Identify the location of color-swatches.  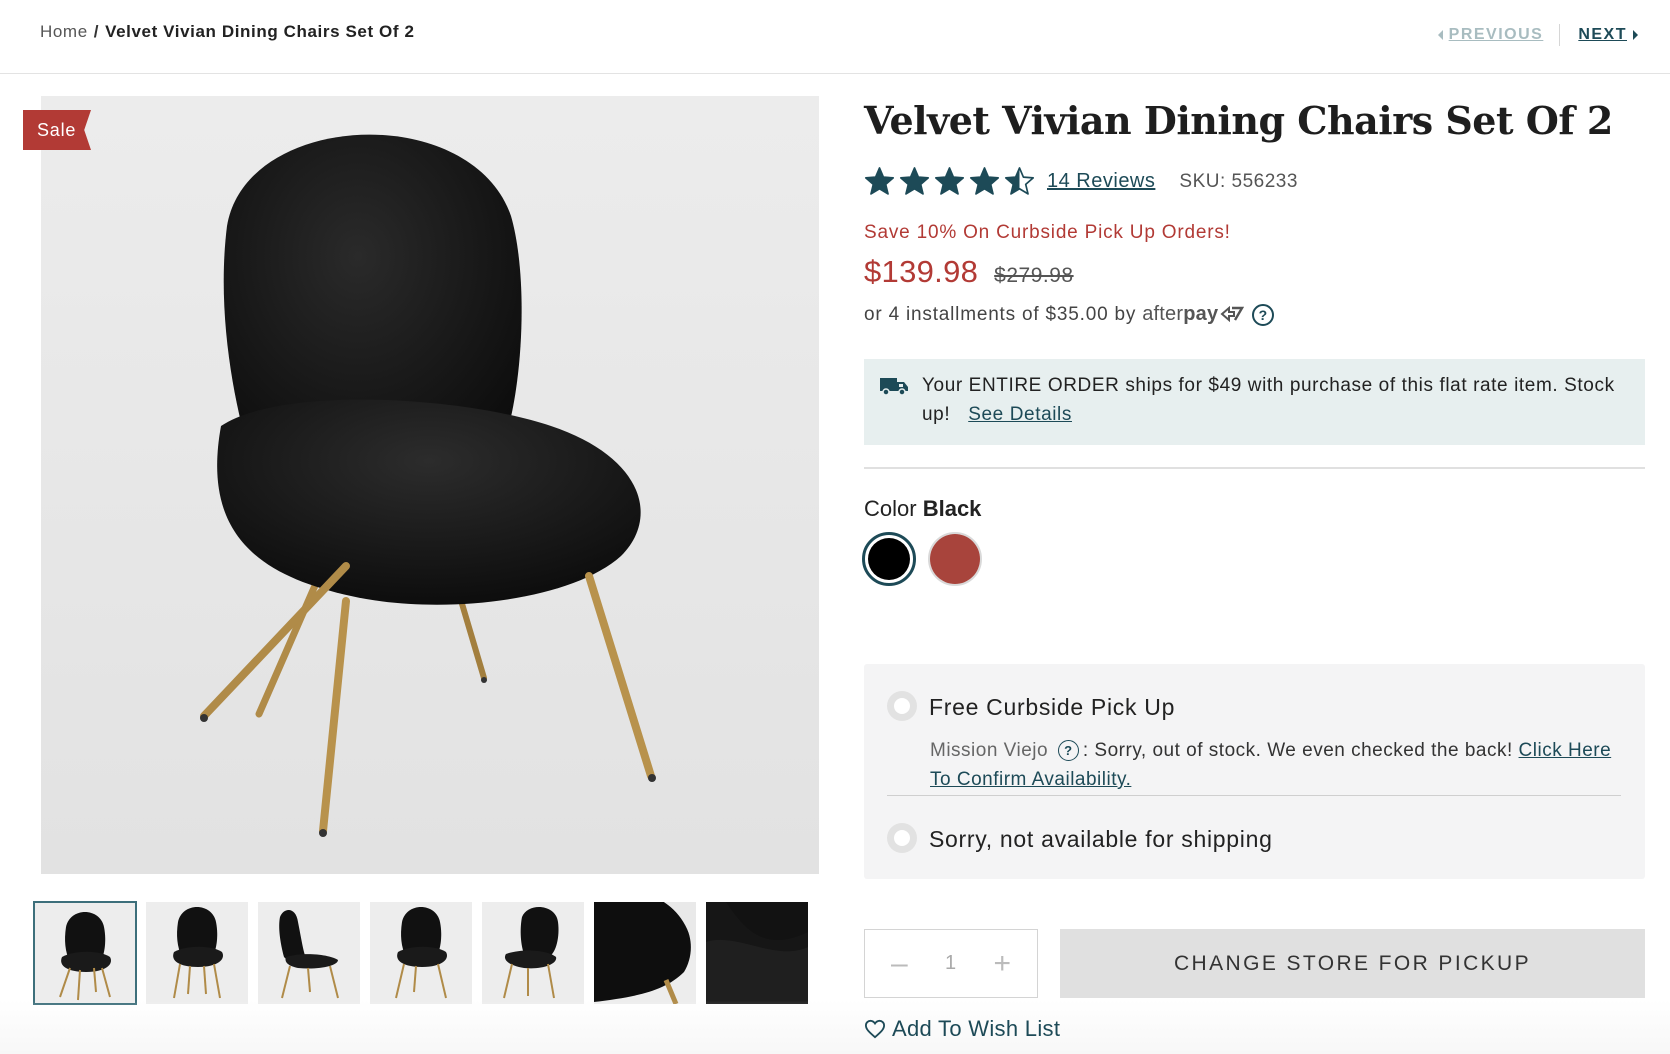
(922, 559).